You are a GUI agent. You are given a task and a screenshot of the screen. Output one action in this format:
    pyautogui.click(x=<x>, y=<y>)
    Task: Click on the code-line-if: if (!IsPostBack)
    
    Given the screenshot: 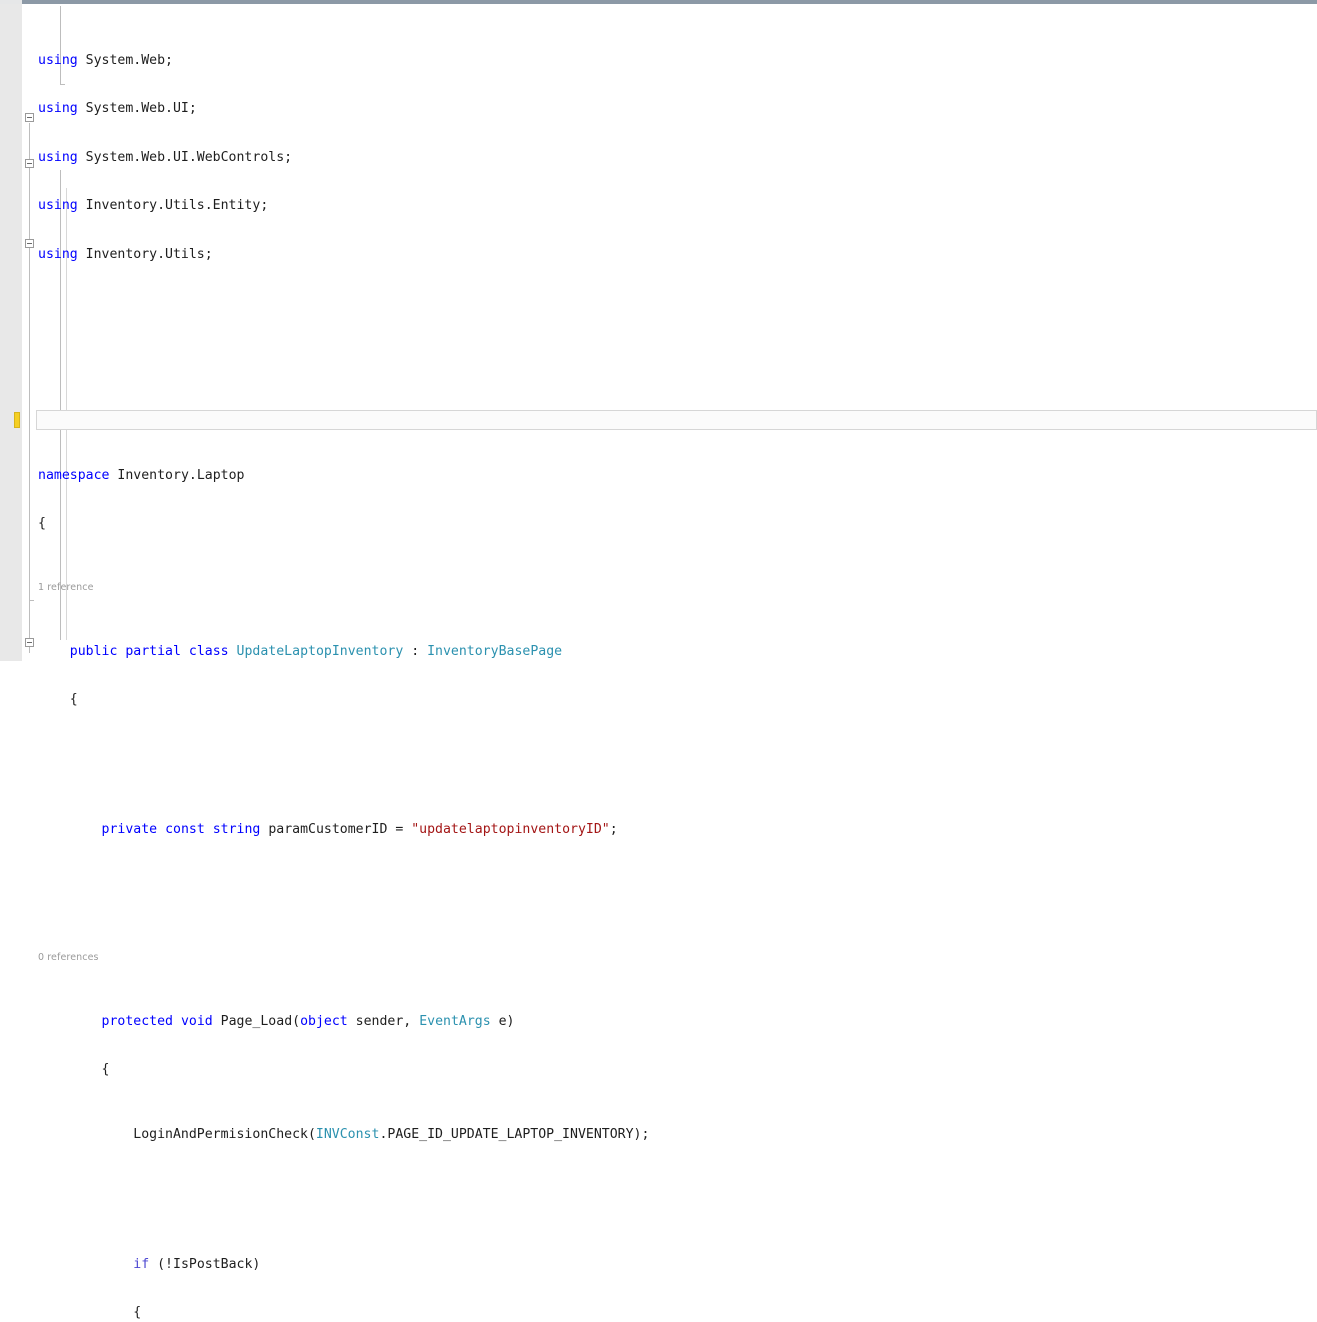 What is the action you would take?
    pyautogui.click(x=669, y=1265)
    